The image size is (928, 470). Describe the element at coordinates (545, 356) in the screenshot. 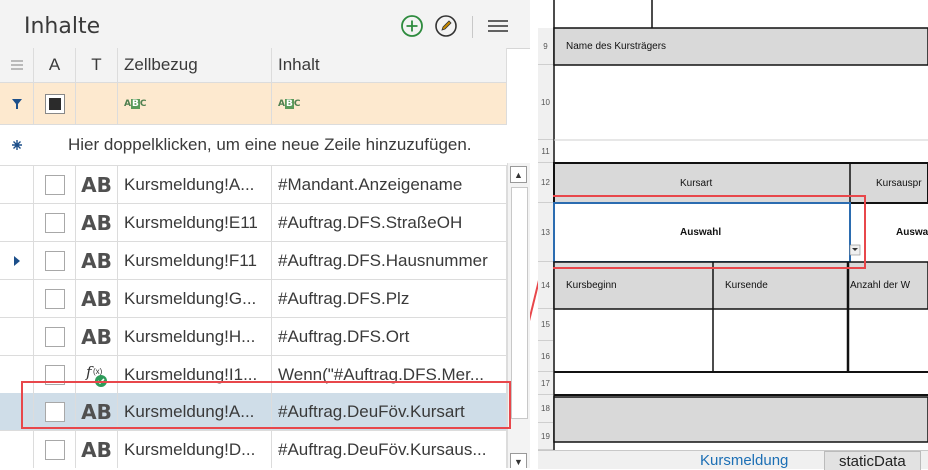

I see `sheet-row-number: 16` at that location.